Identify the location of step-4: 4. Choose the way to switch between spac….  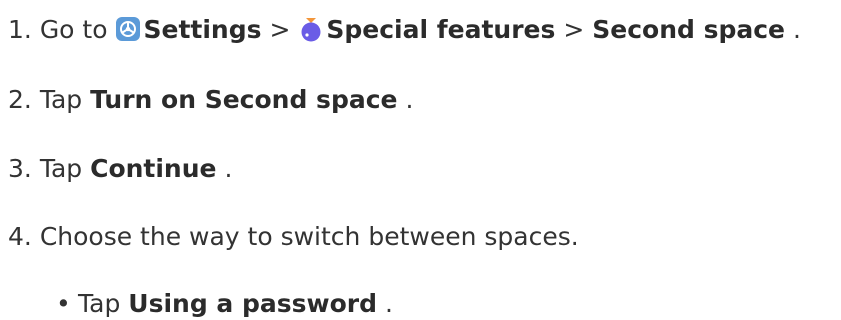
(293, 237).